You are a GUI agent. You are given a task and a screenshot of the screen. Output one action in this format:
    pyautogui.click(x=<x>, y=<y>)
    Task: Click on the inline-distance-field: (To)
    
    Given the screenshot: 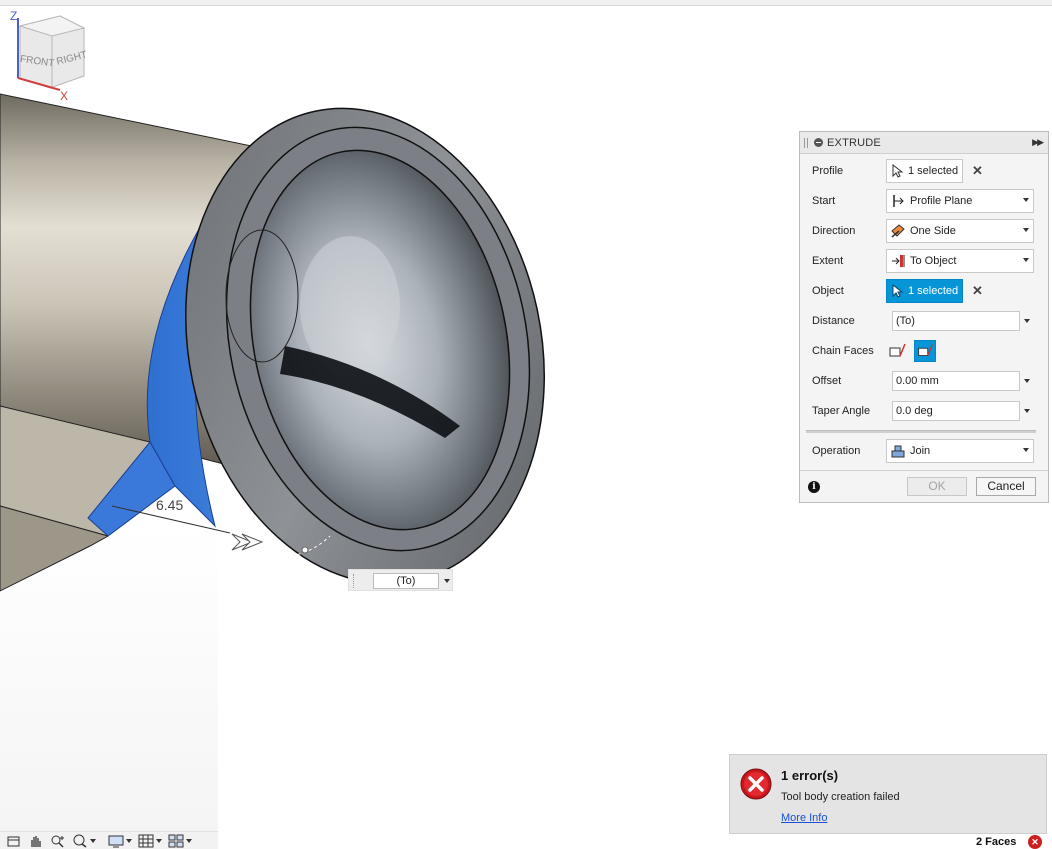 What is the action you would take?
    pyautogui.click(x=406, y=581)
    